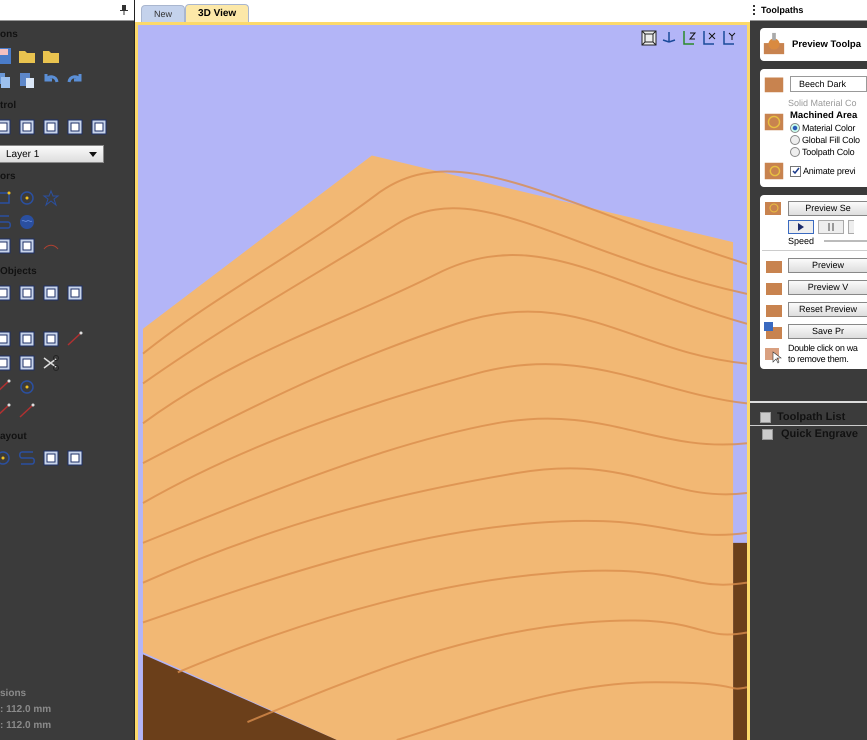  Describe the element at coordinates (51, 363) in the screenshot. I see `scissors-icon` at that location.